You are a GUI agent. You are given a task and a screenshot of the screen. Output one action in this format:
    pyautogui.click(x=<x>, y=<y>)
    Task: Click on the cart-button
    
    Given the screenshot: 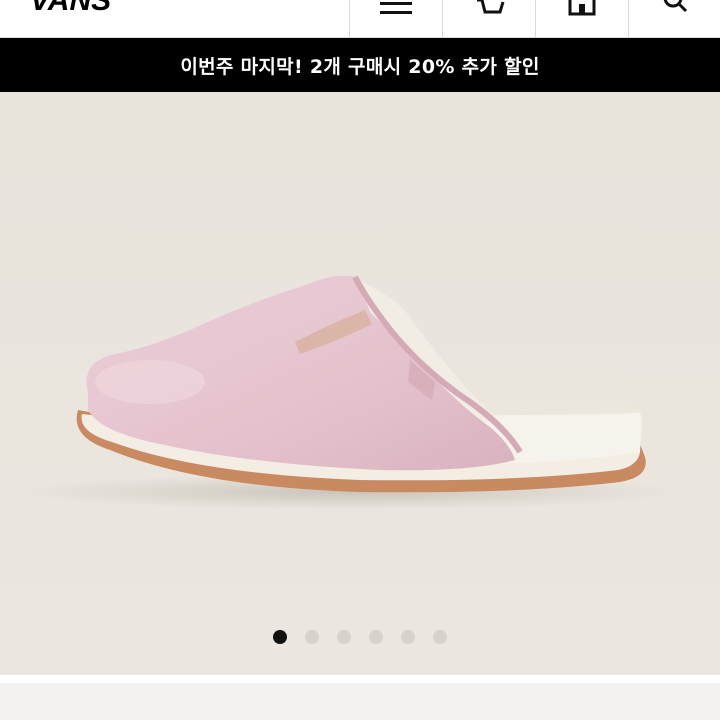 What is the action you would take?
    pyautogui.click(x=488, y=19)
    